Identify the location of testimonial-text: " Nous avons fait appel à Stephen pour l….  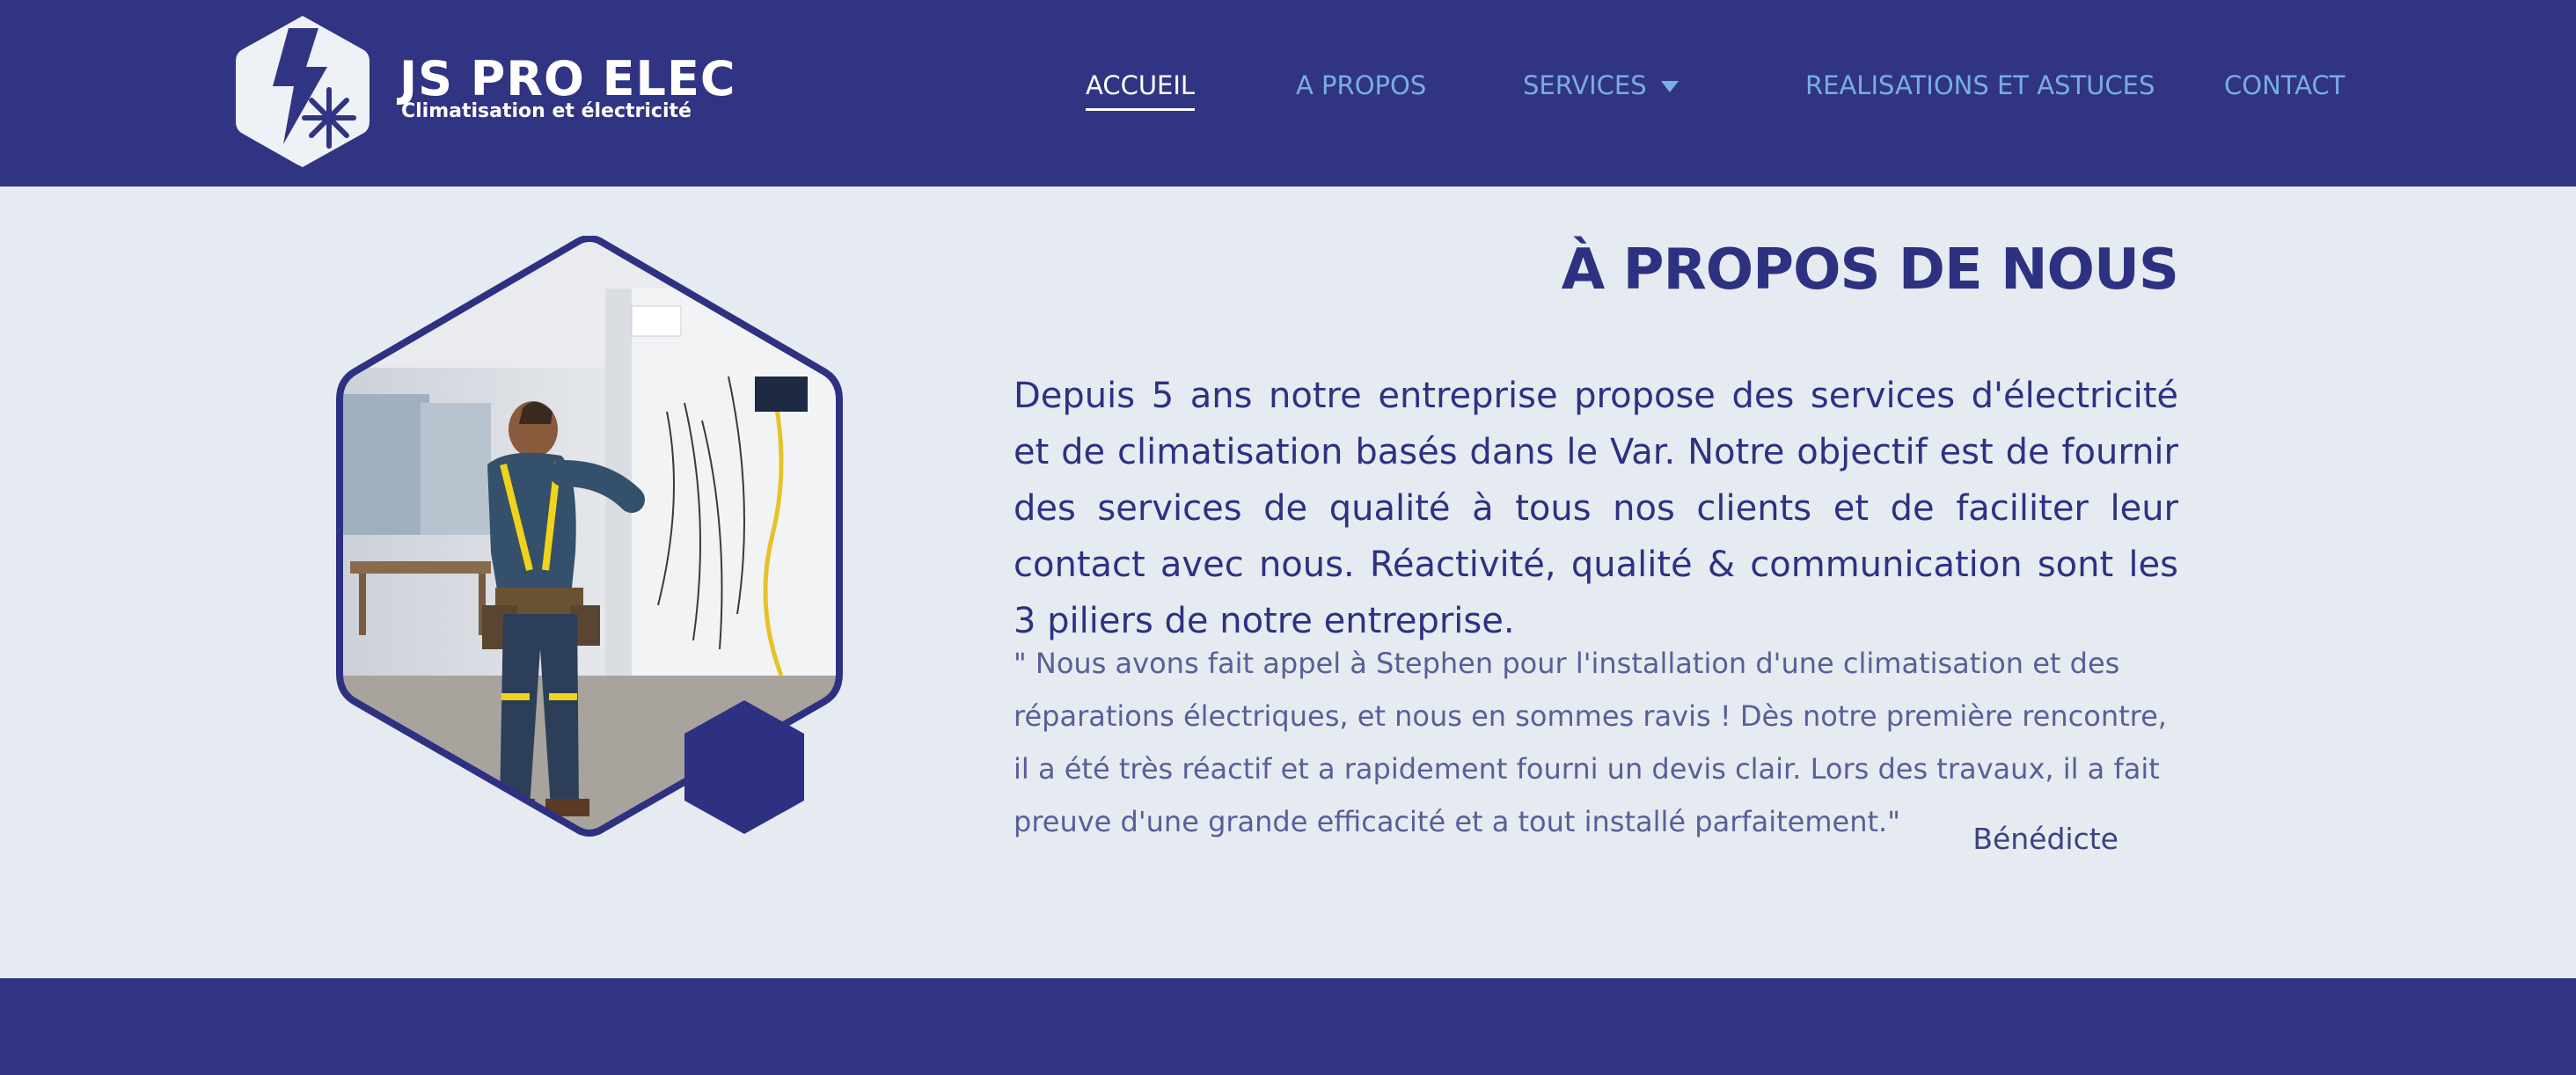
(1590, 743).